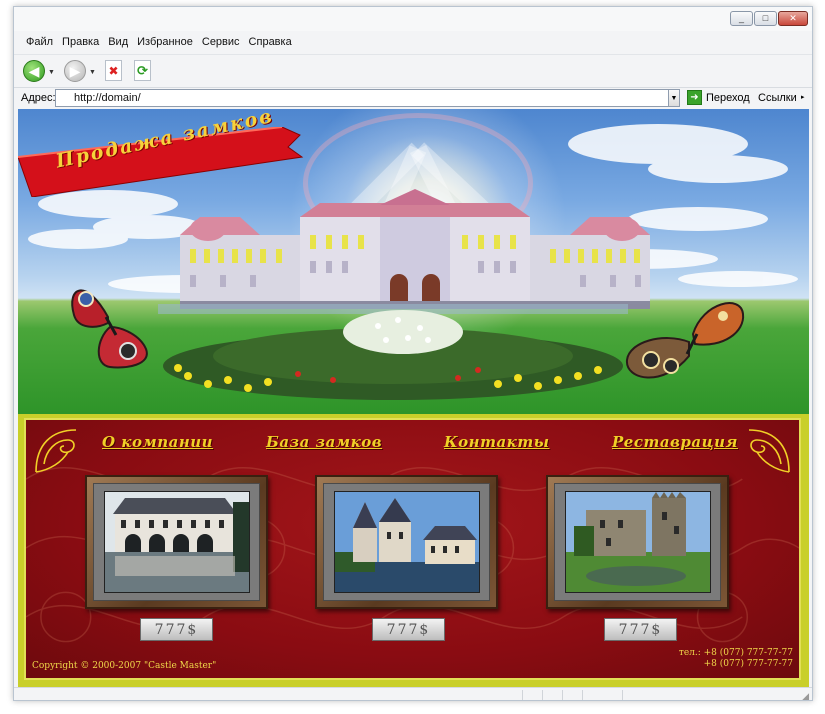 This screenshot has height=714, width=825. What do you see at coordinates (496, 442) in the screenshot?
I see `nav-link-contacts: Контакты` at bounding box center [496, 442].